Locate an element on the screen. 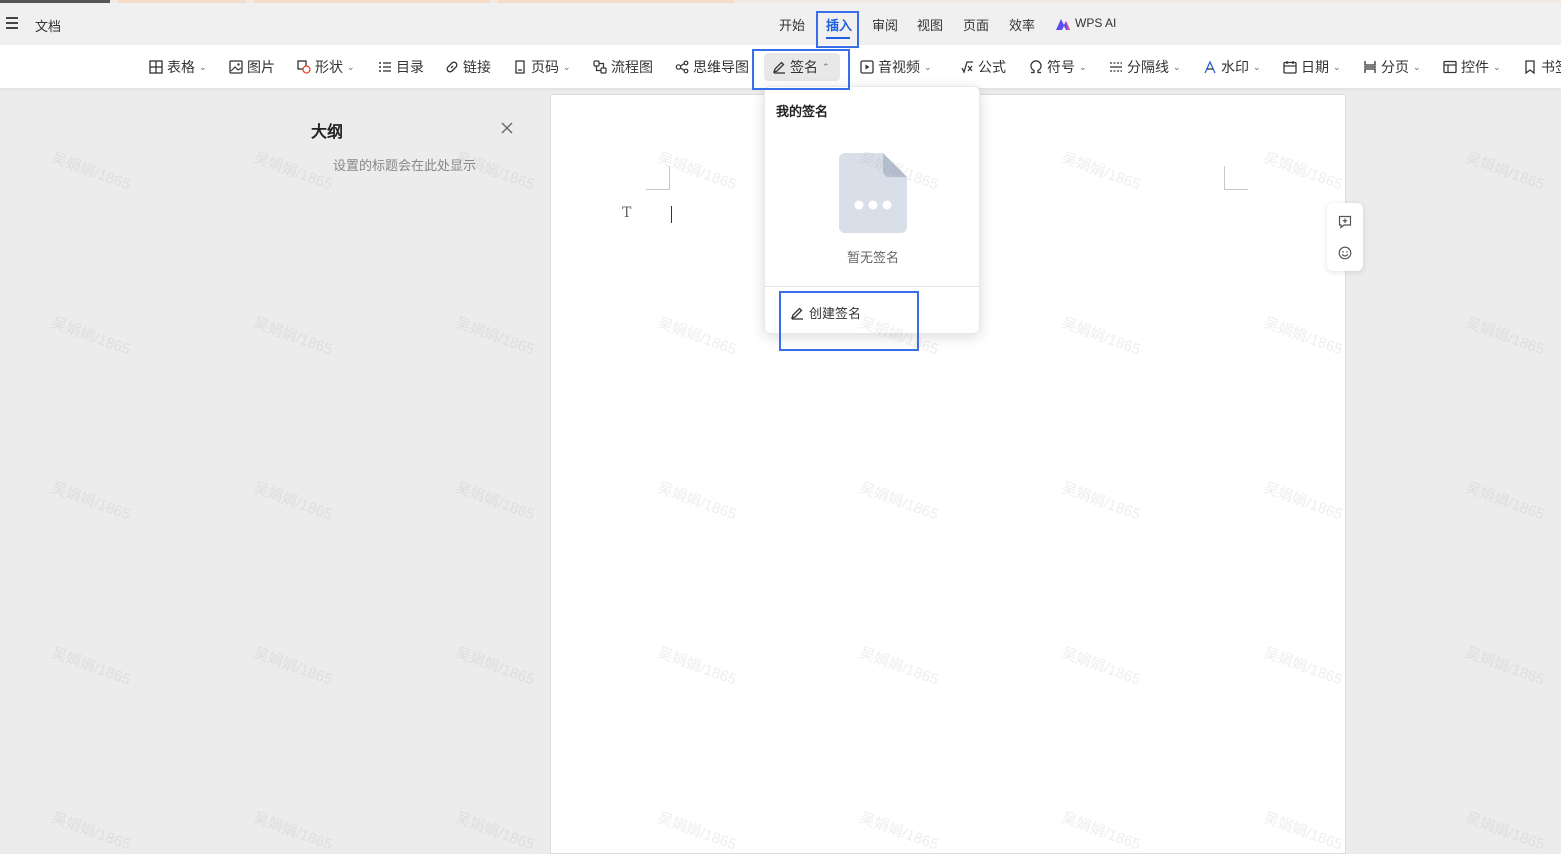  empty-file-icon is located at coordinates (873, 193).